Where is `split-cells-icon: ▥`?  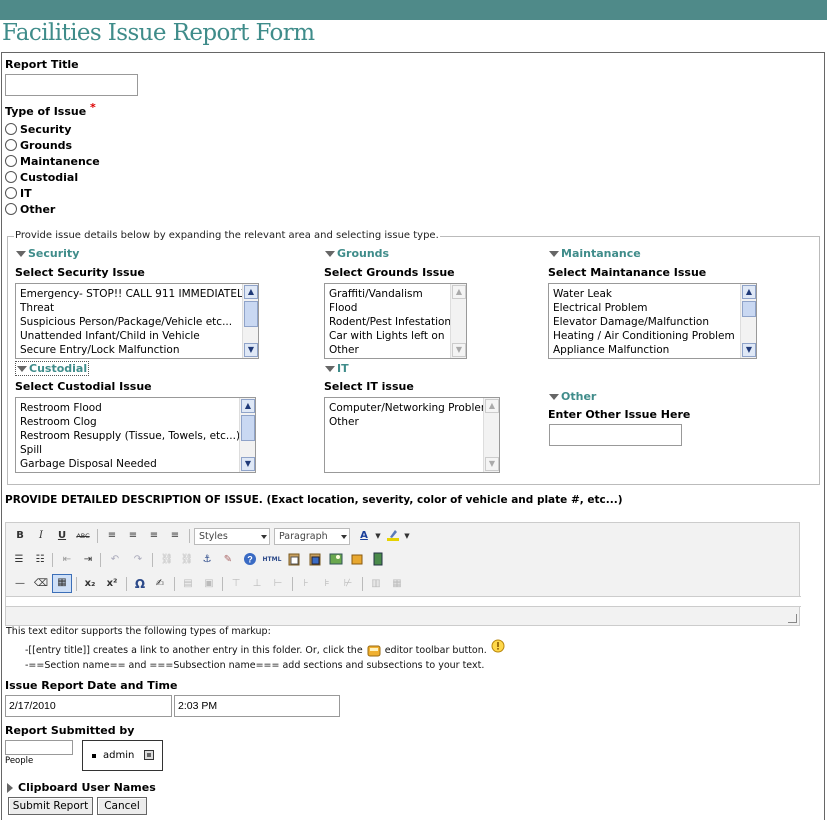 split-cells-icon: ▥ is located at coordinates (376, 584).